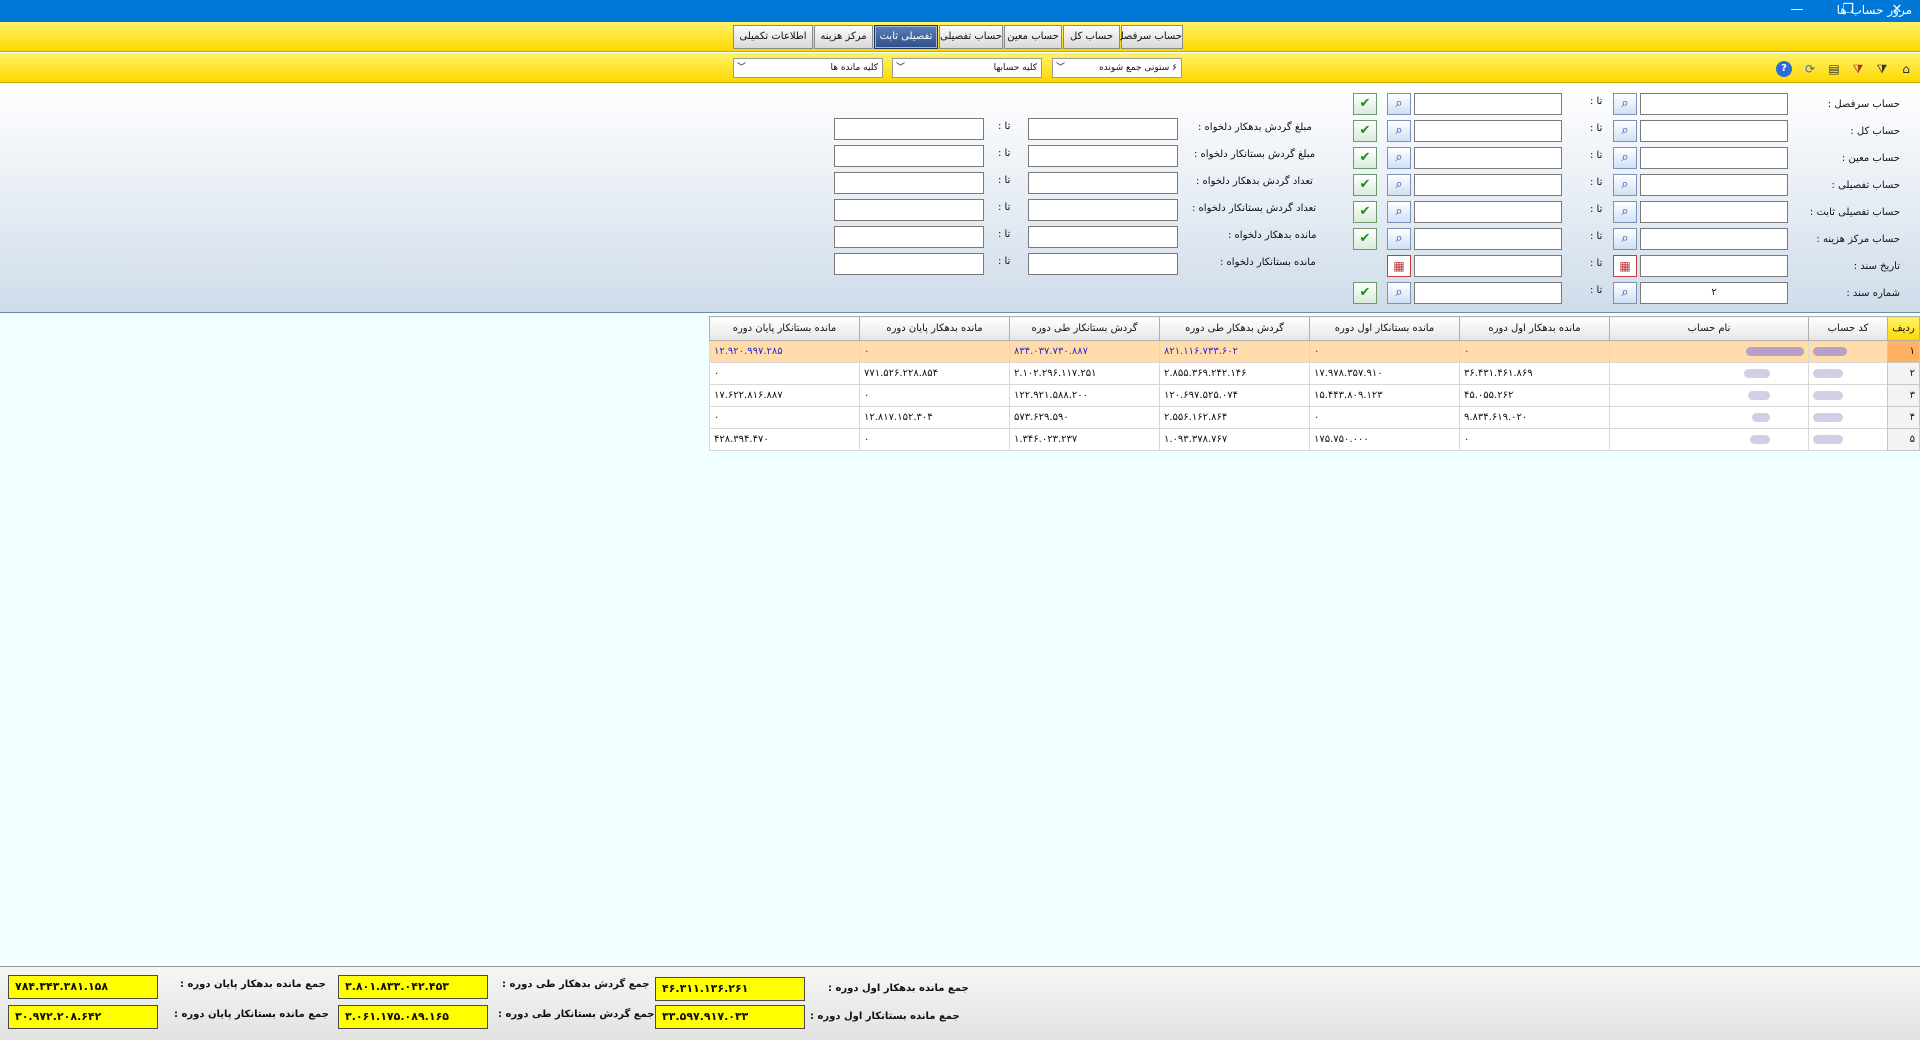 Image resolution: width=1920 pixels, height=1040 pixels. I want to click on sarfasl-to-input, so click(1488, 104).